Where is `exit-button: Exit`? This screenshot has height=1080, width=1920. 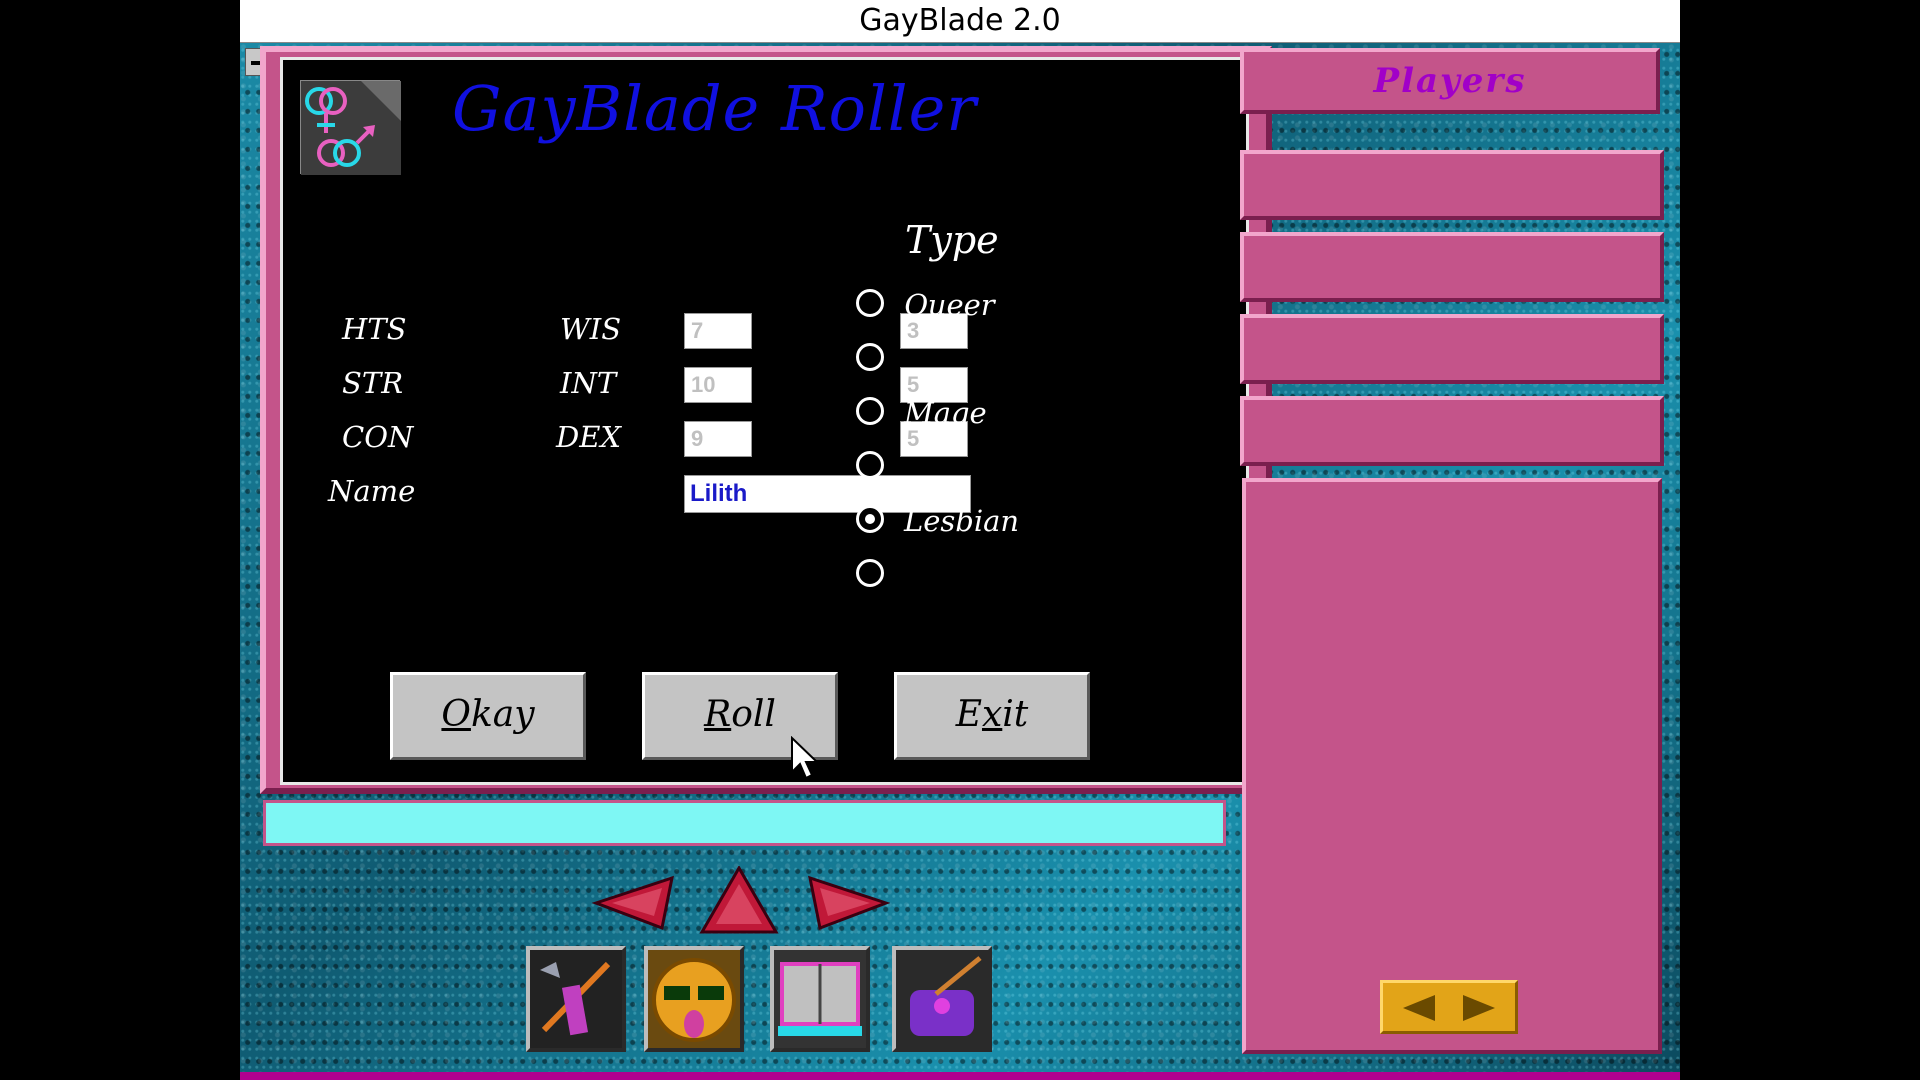
exit-button: Exit is located at coordinates (992, 716).